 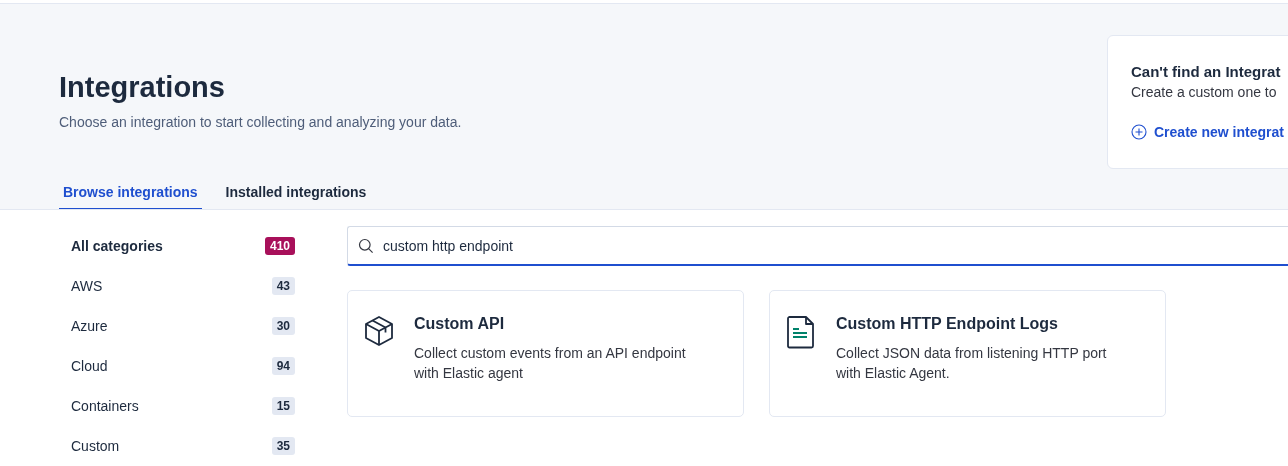 I want to click on category-item: AWS 43, so click(x=177, y=286).